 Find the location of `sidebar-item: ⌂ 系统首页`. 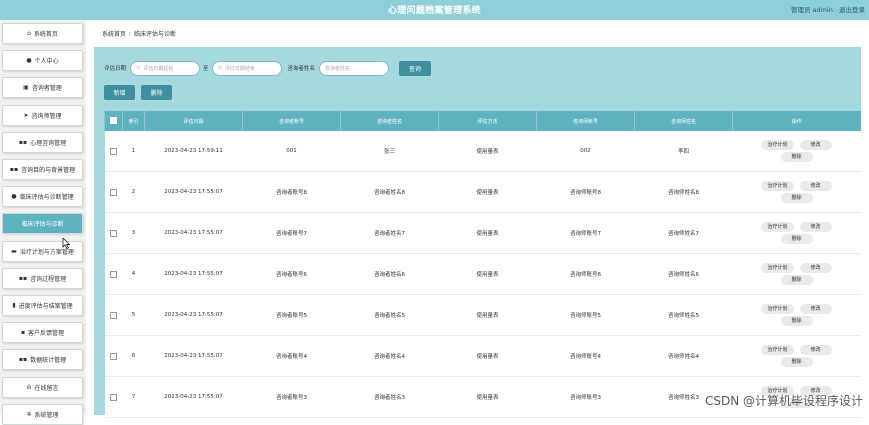

sidebar-item: ⌂ 系统首页 is located at coordinates (42, 33).